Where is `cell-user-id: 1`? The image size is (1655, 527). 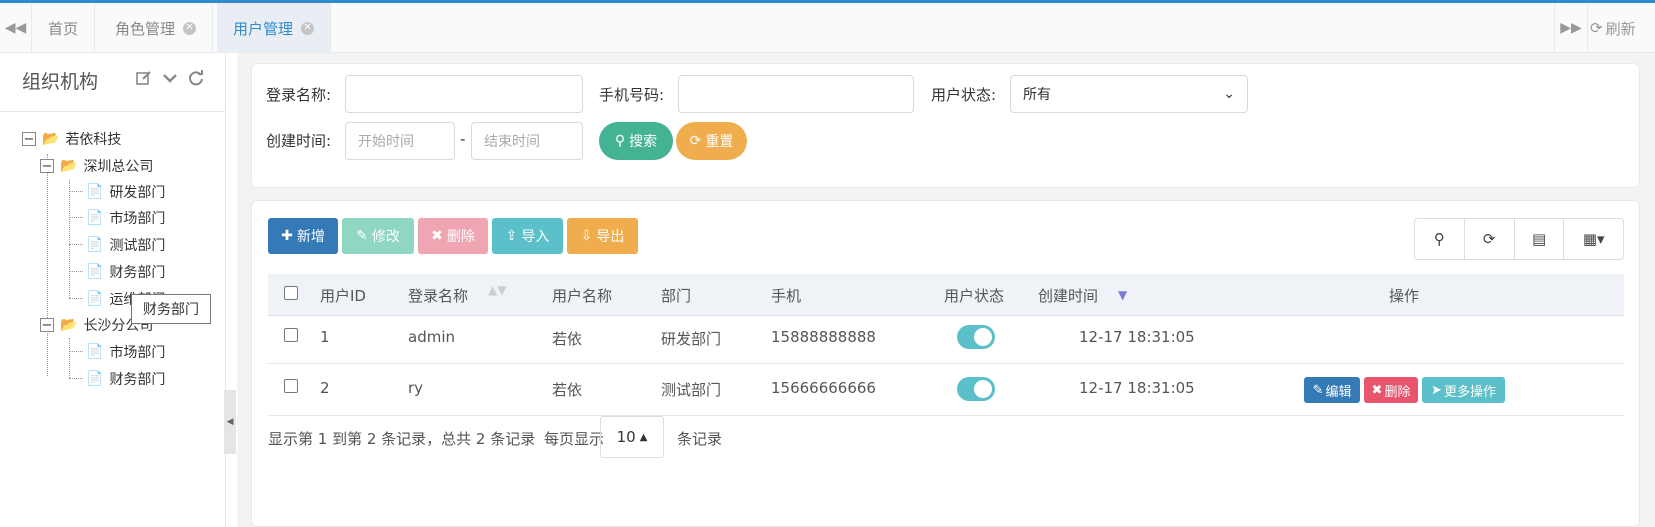 cell-user-id: 1 is located at coordinates (325, 337).